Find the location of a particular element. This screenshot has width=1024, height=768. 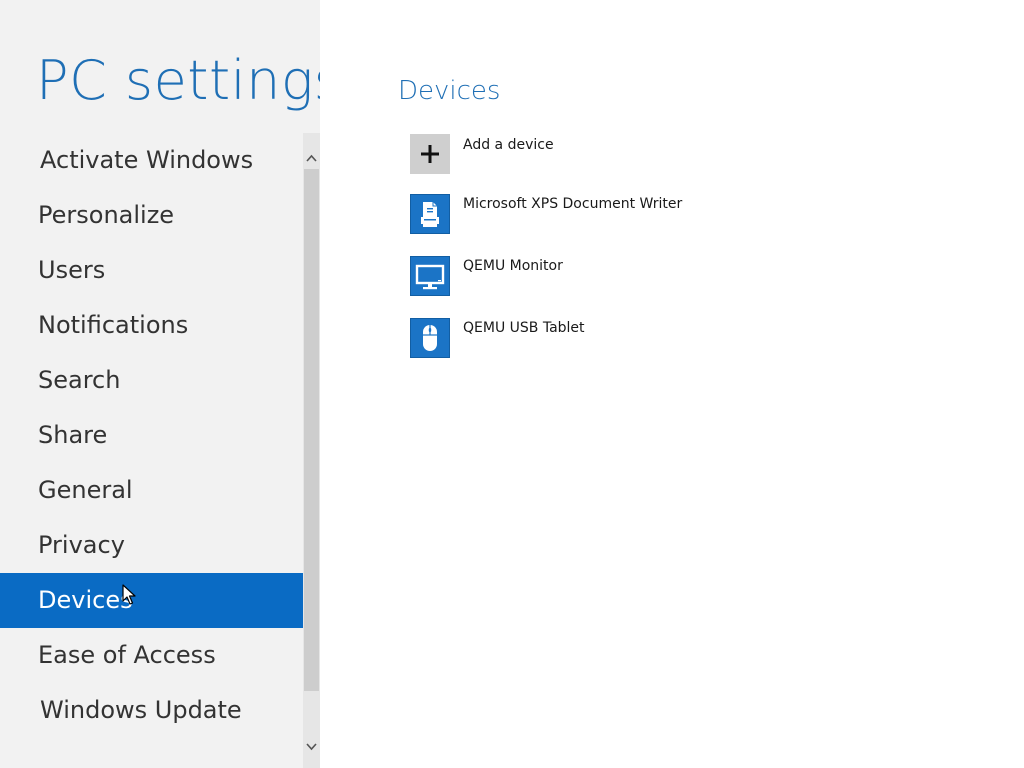

nav-scrollbar is located at coordinates (311, 450).